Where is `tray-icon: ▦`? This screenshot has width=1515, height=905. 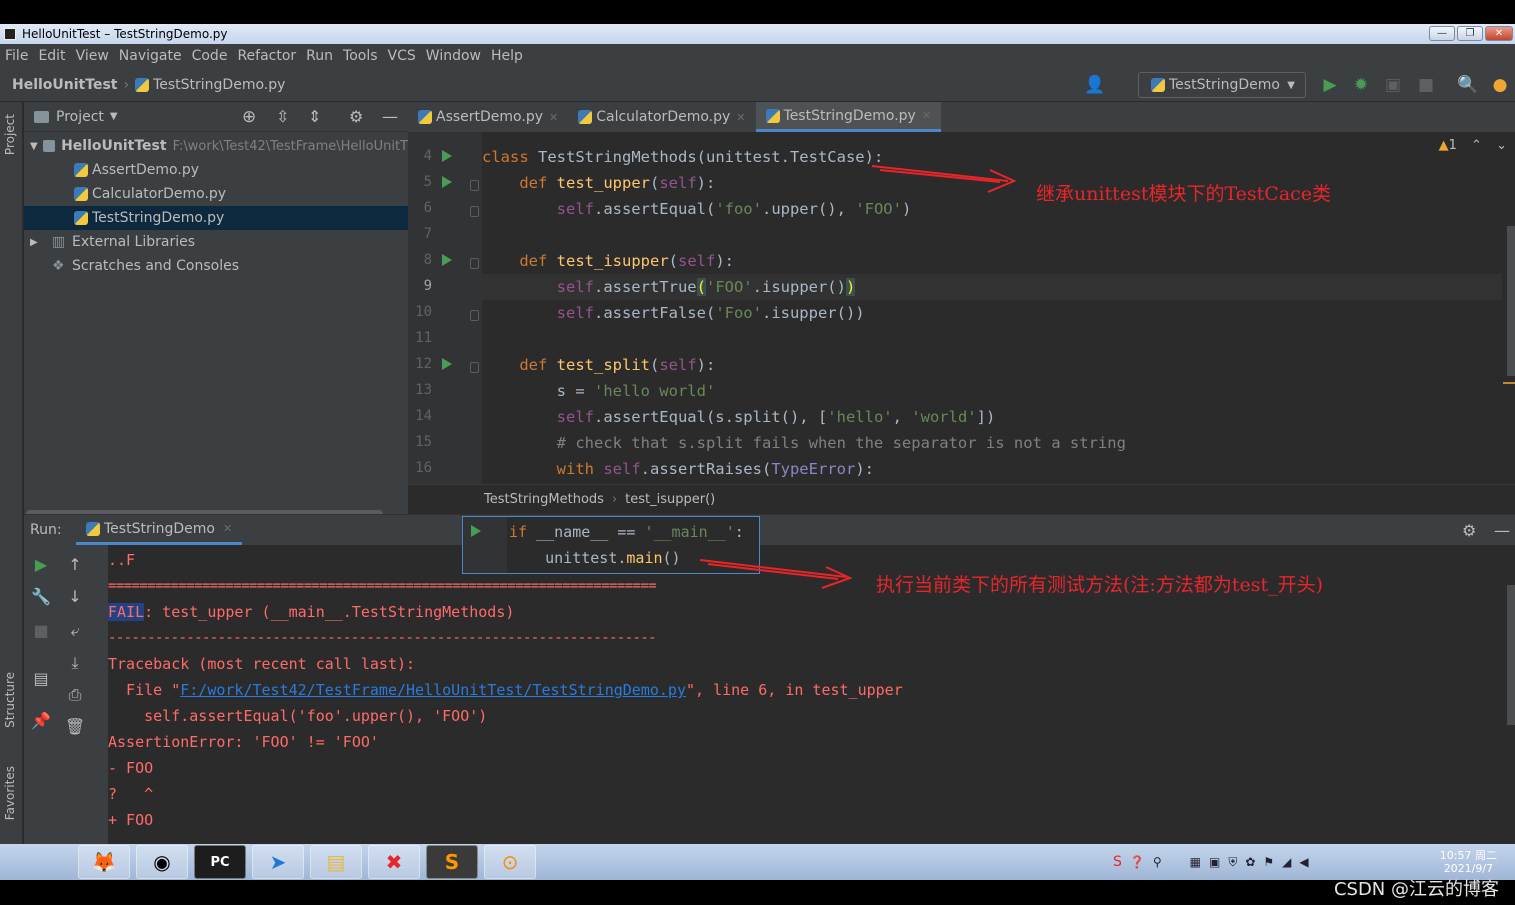 tray-icon: ▦ is located at coordinates (1195, 862).